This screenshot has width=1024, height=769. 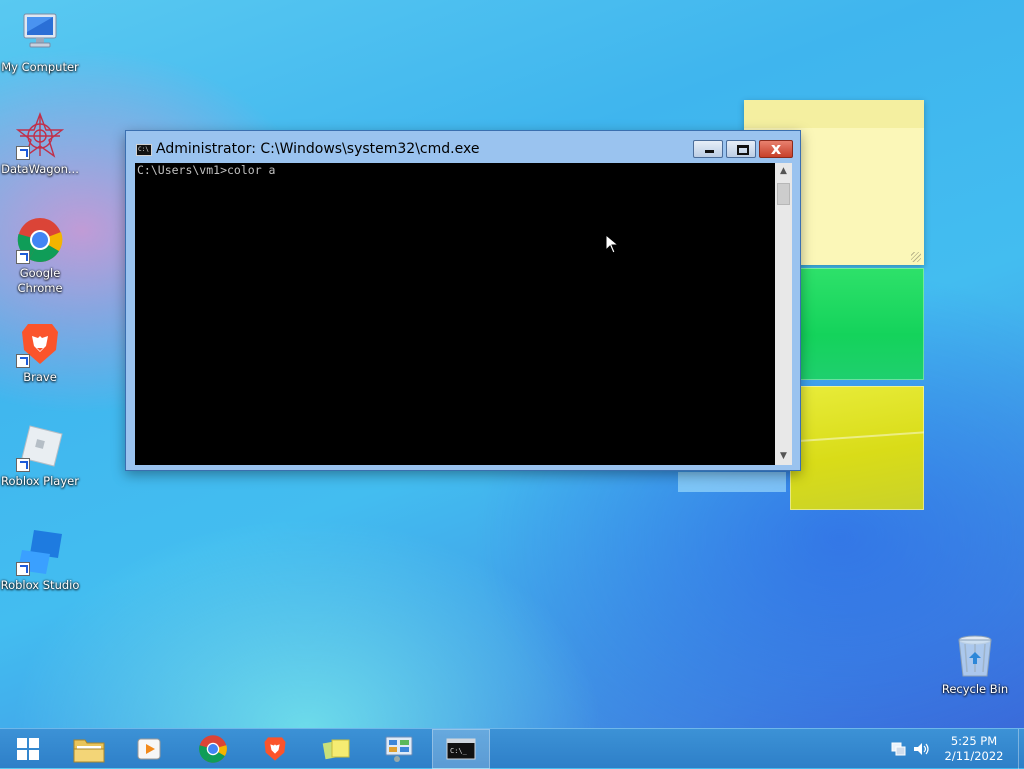 I want to click on scroll-up-arrow-icon: ▲, so click(x=783, y=171).